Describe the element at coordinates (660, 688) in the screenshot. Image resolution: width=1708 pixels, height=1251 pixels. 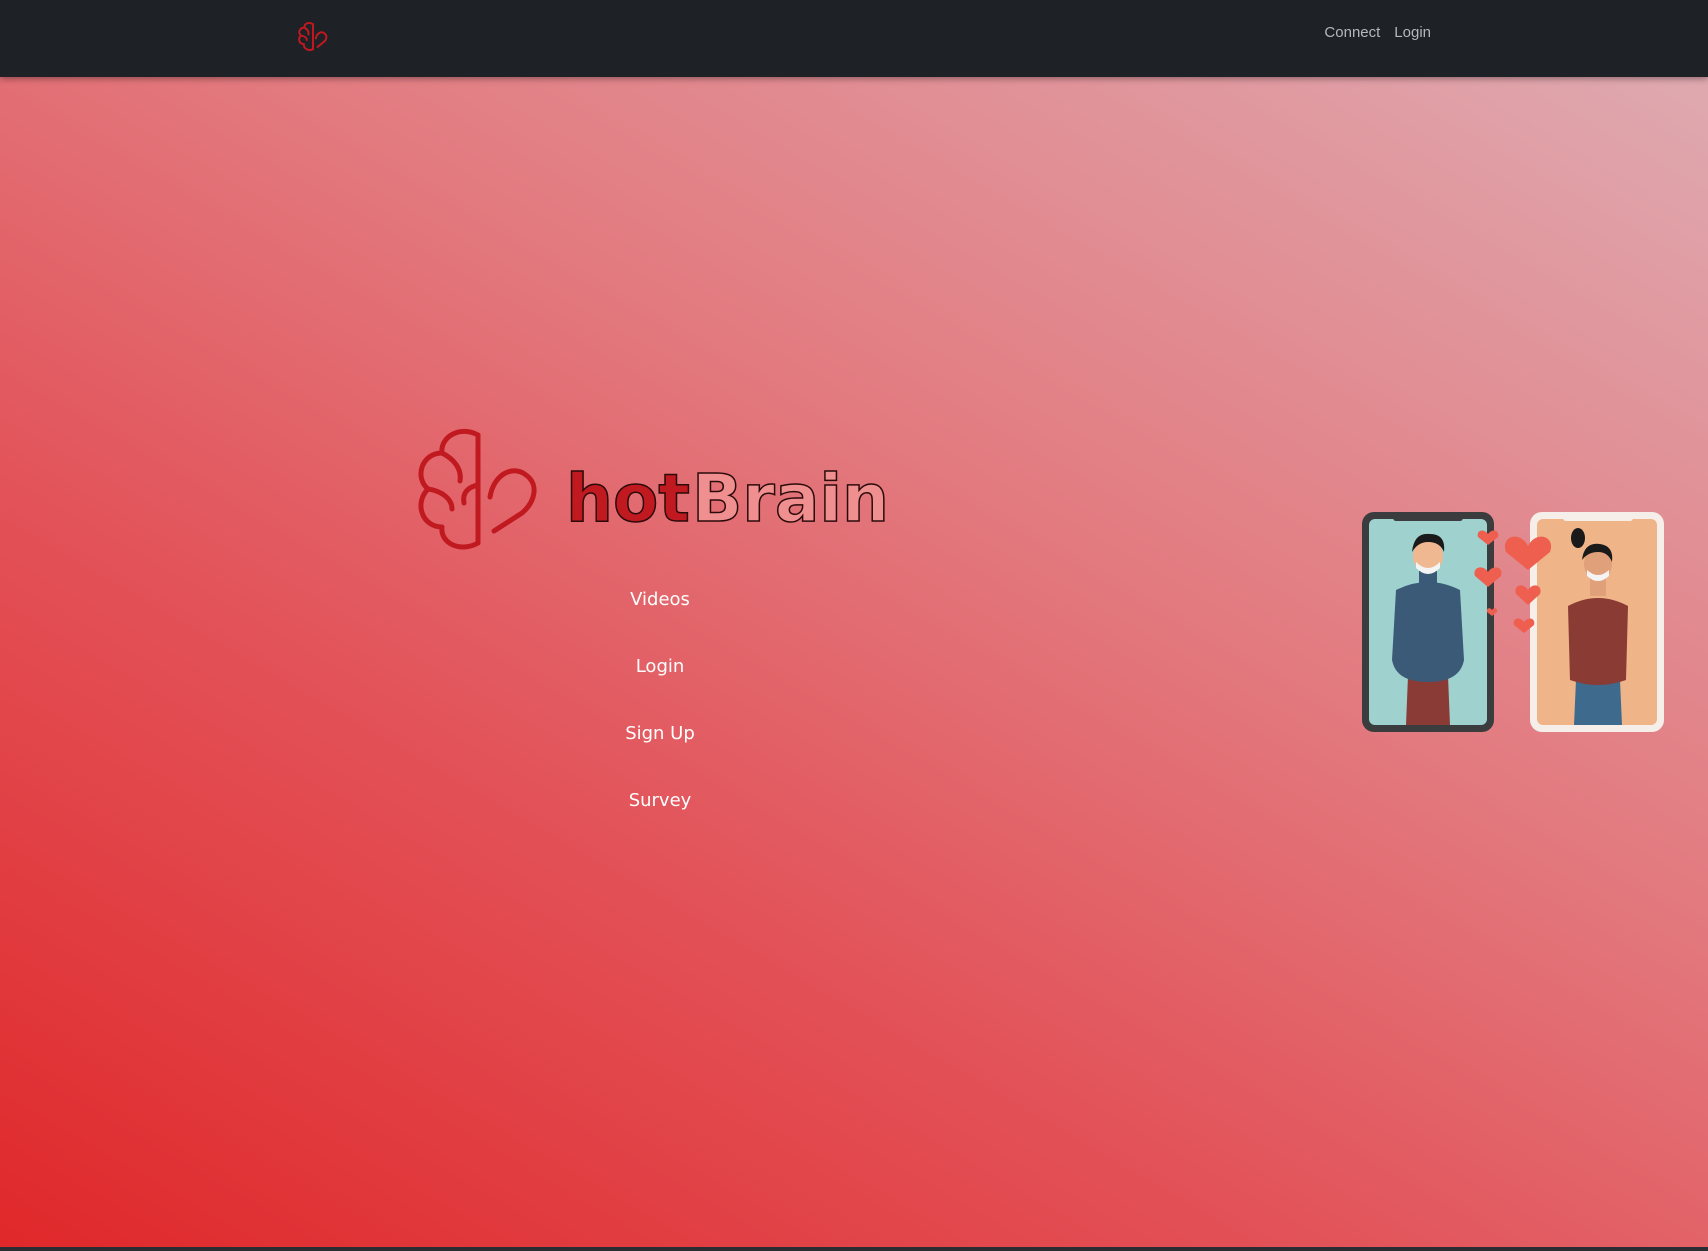
I see `menu-login-link: Login` at that location.